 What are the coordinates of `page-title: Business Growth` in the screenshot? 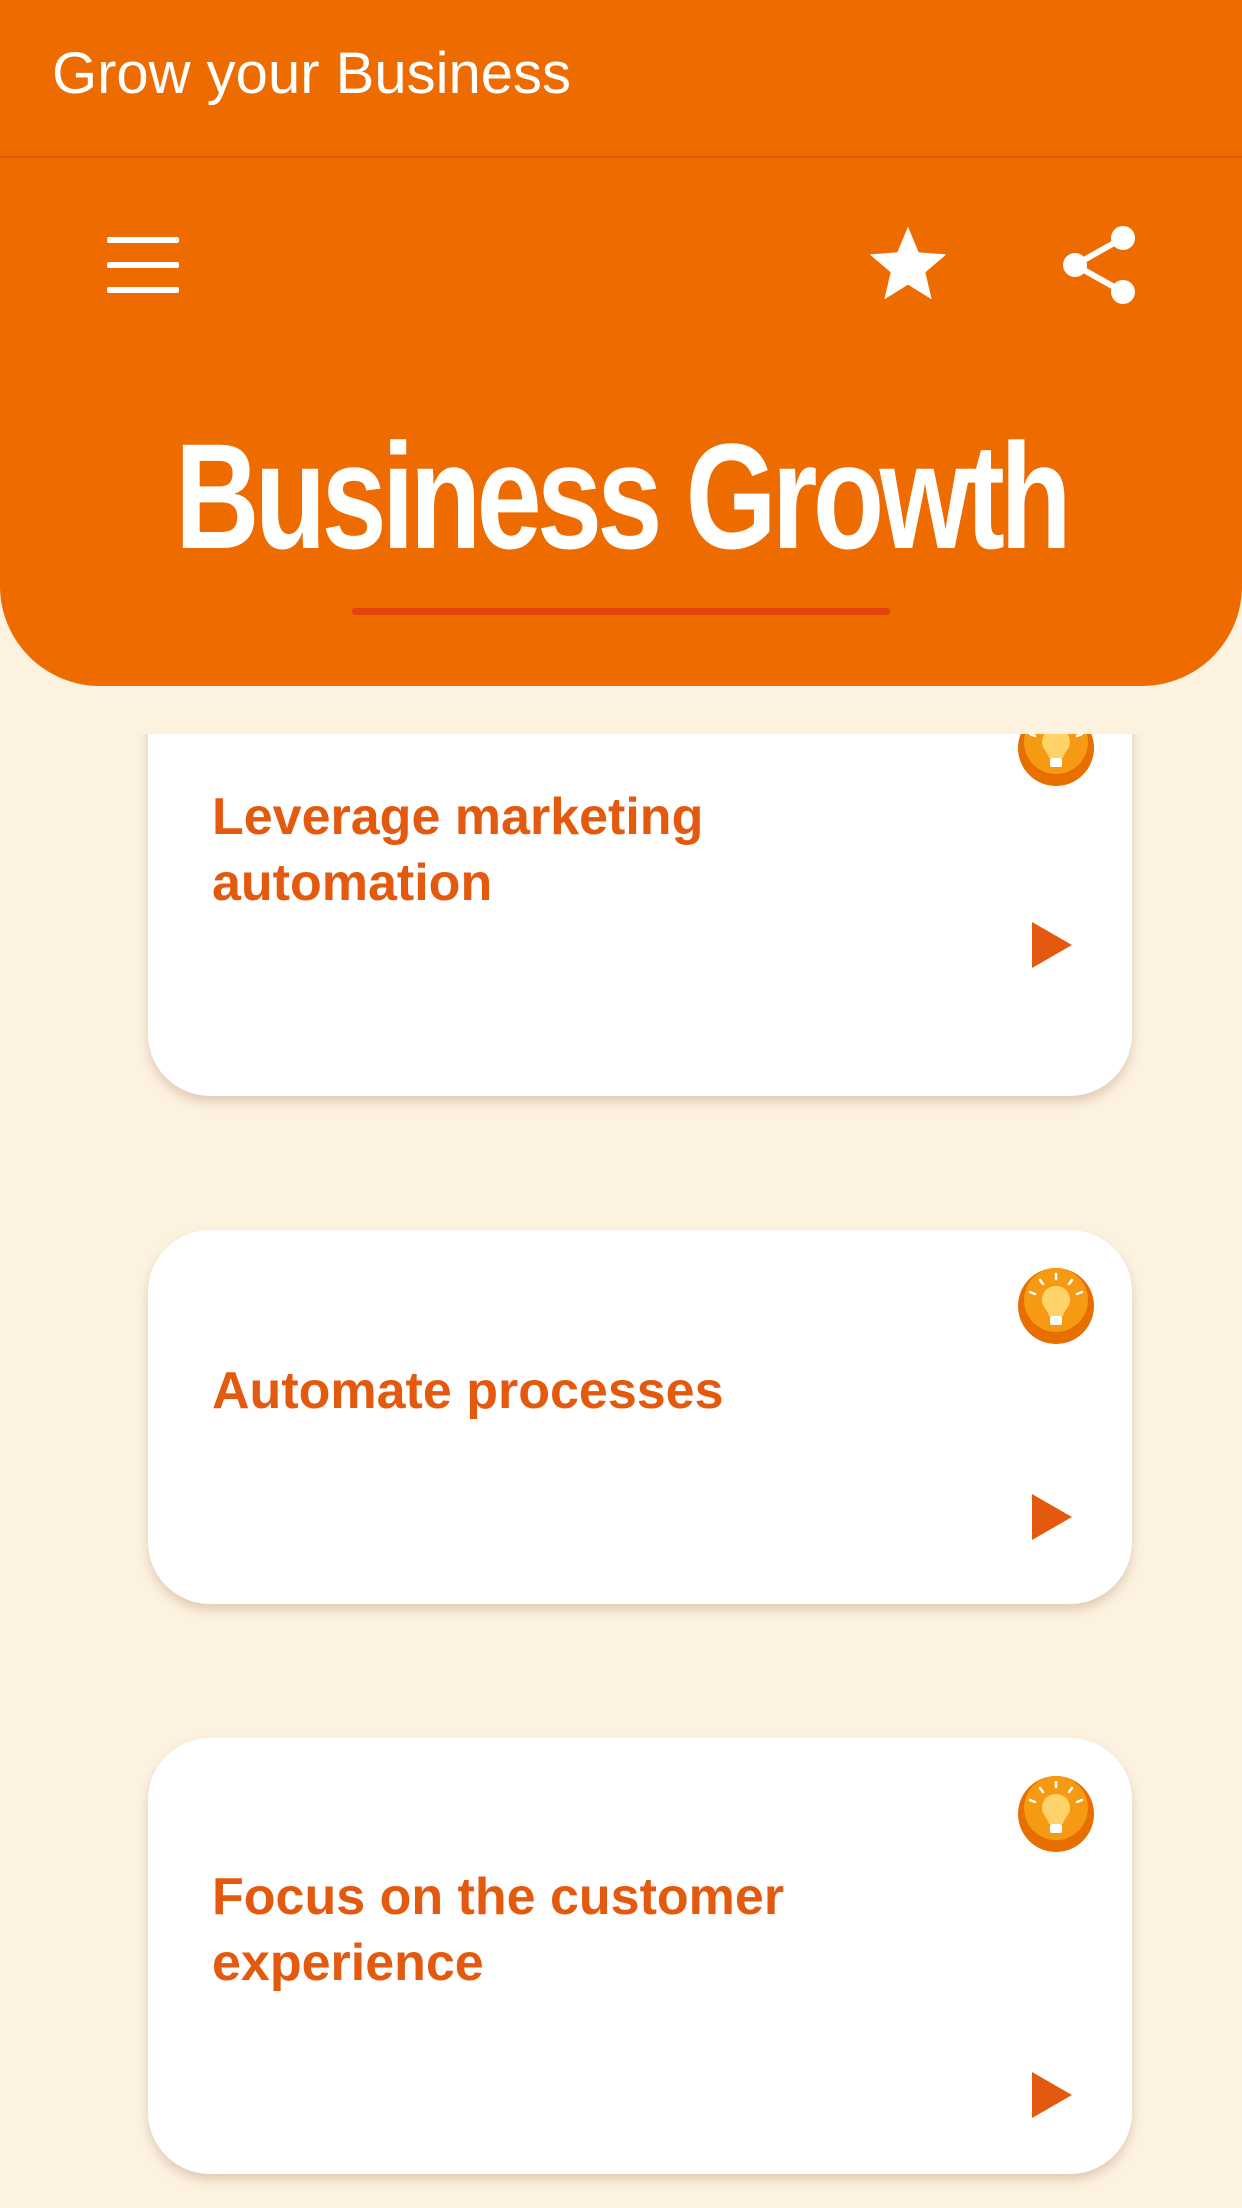 It's located at (623, 496).